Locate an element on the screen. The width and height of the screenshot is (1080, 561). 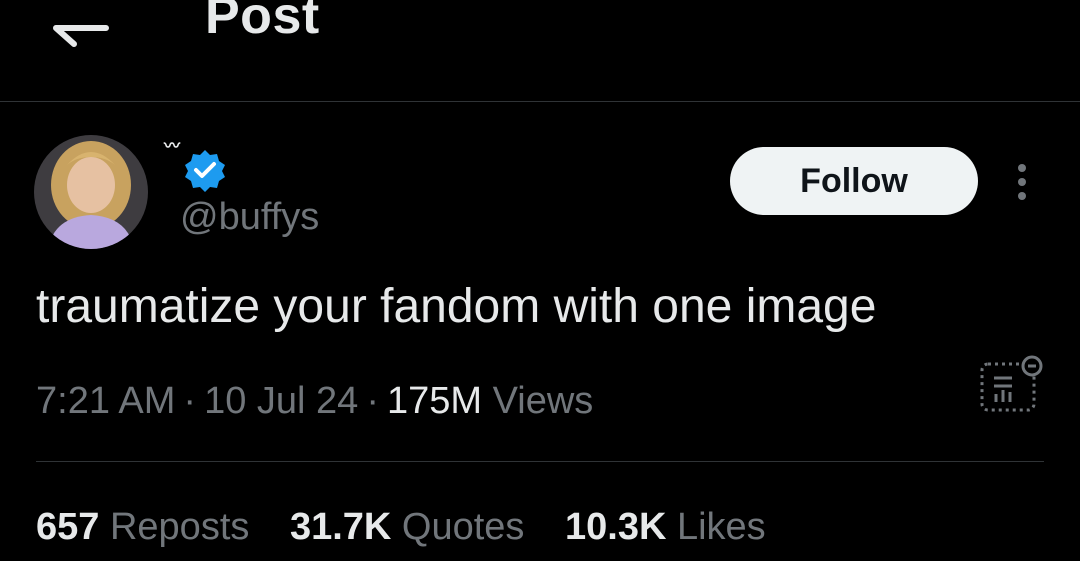
post-stats: 657 Reposts 31.7K Quotes 10.3K Likes is located at coordinates (416, 527).